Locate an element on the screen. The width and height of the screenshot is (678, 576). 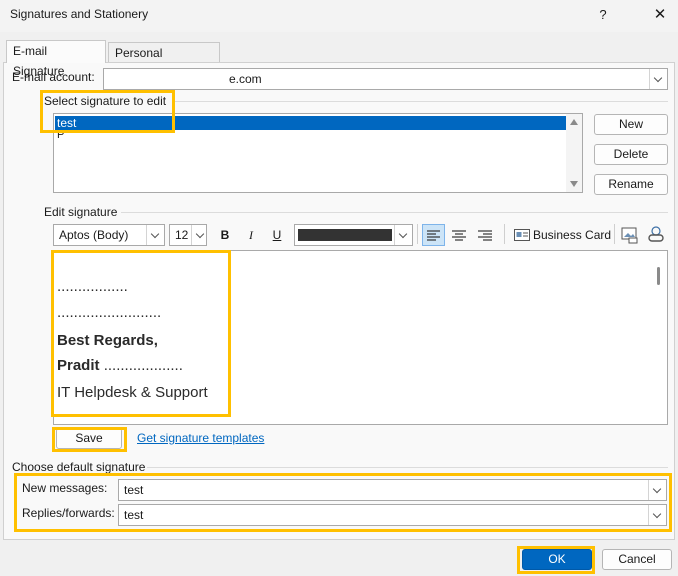
align-left-button is located at coordinates (433, 235).